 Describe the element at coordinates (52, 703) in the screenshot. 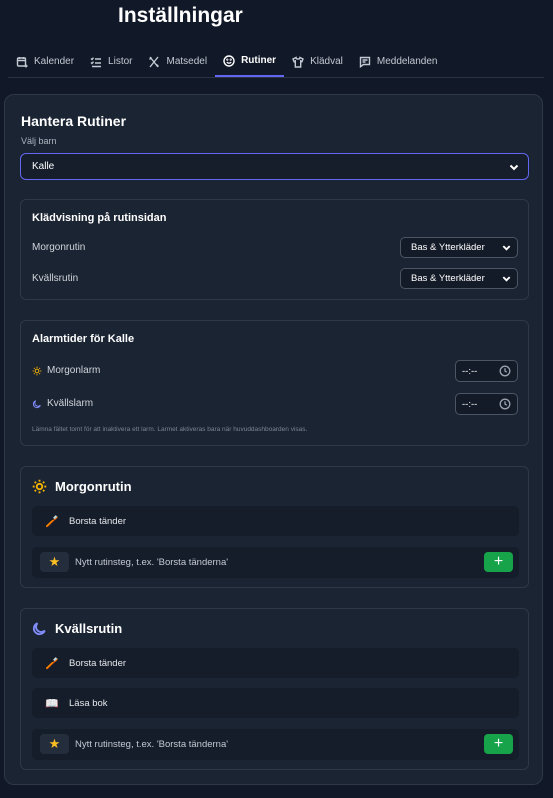

I see `book-icon: 📖` at that location.